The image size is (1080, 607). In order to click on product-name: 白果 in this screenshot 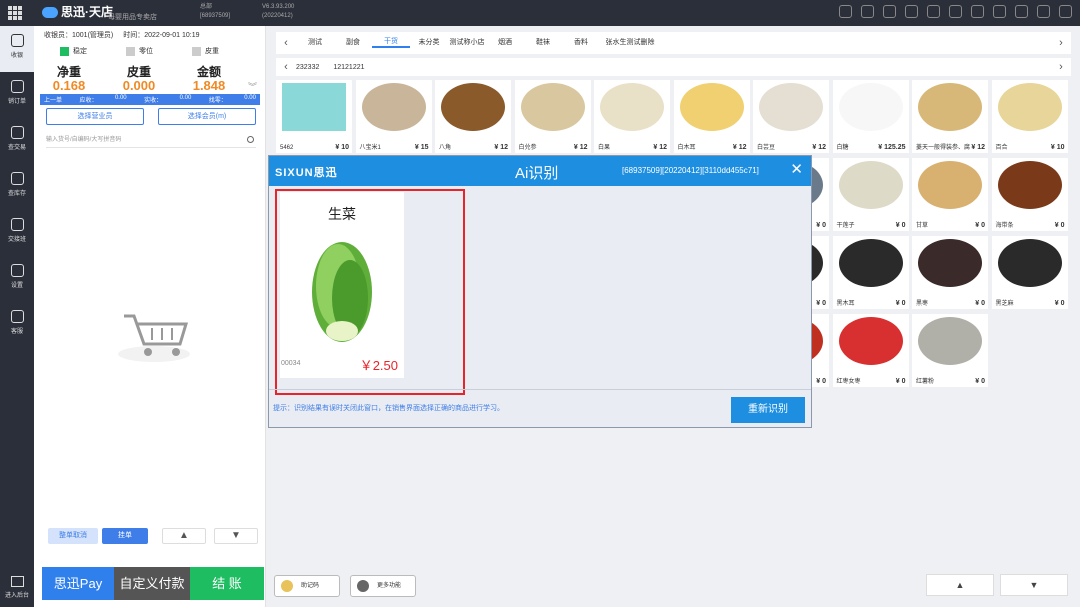, I will do `click(604, 148)`.